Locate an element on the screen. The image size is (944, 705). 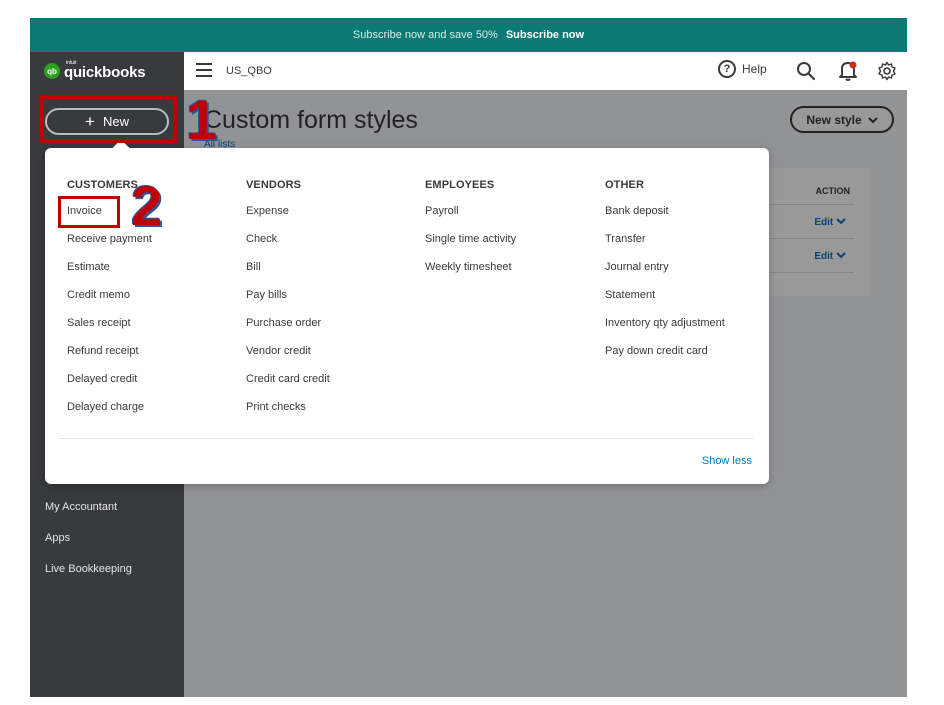
menu-heading-vendors: VENDORS is located at coordinates (274, 185).